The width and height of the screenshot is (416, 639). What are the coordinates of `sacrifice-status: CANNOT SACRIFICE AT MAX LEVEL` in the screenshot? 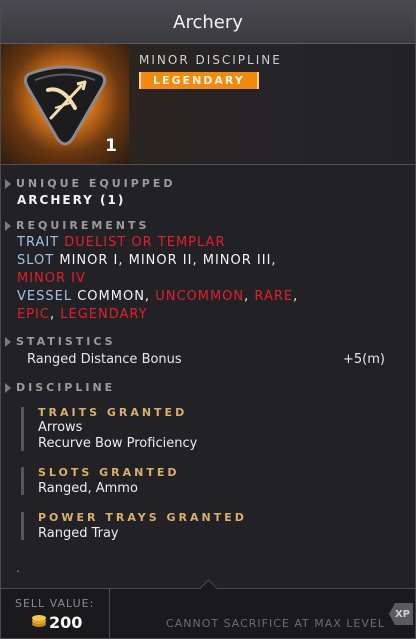 It's located at (275, 623).